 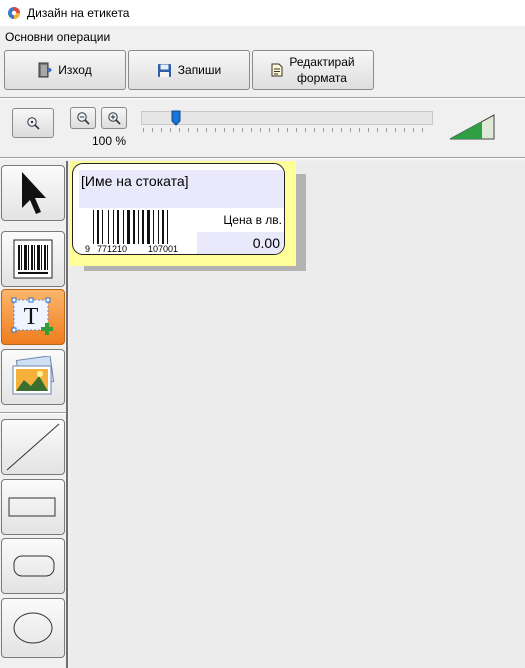 I want to click on document-edit-icon, so click(x=277, y=70).